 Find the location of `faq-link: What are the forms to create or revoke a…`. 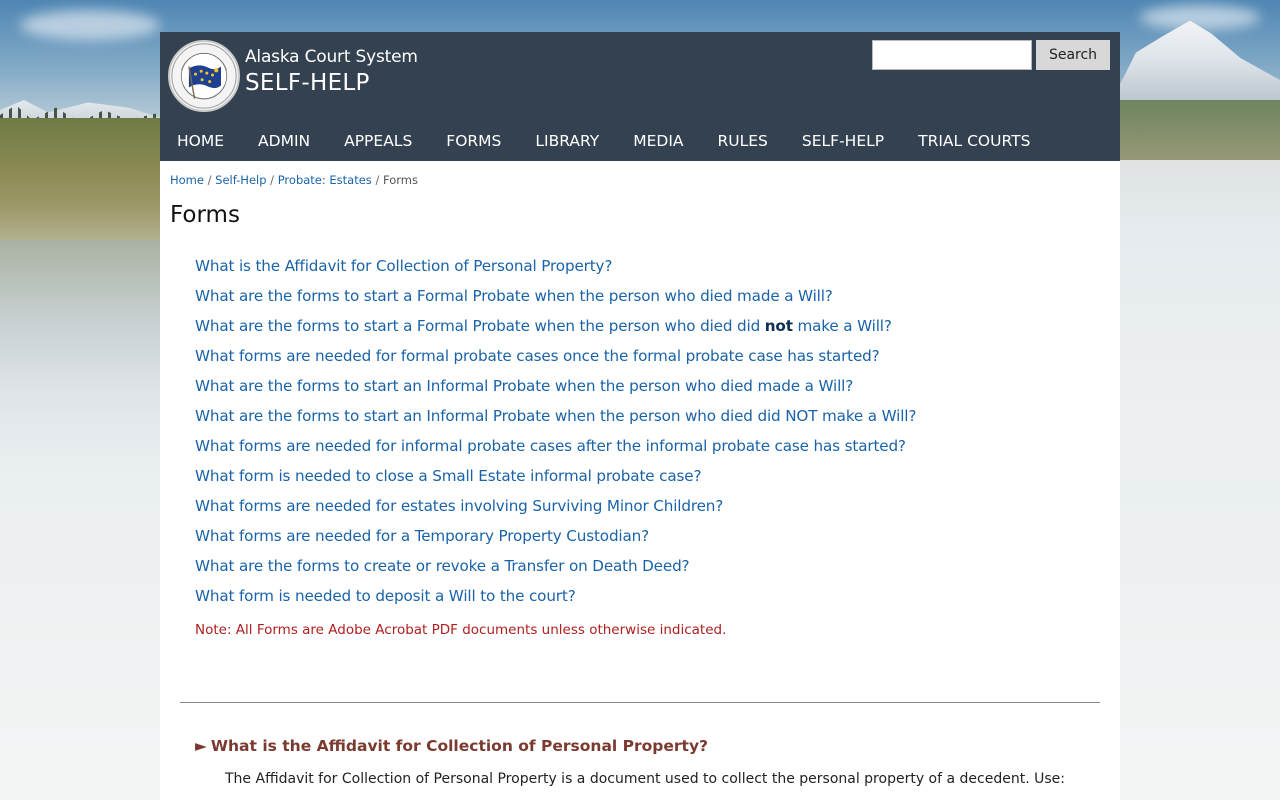

faq-link: What are the forms to create or revoke a… is located at coordinates (442, 566).